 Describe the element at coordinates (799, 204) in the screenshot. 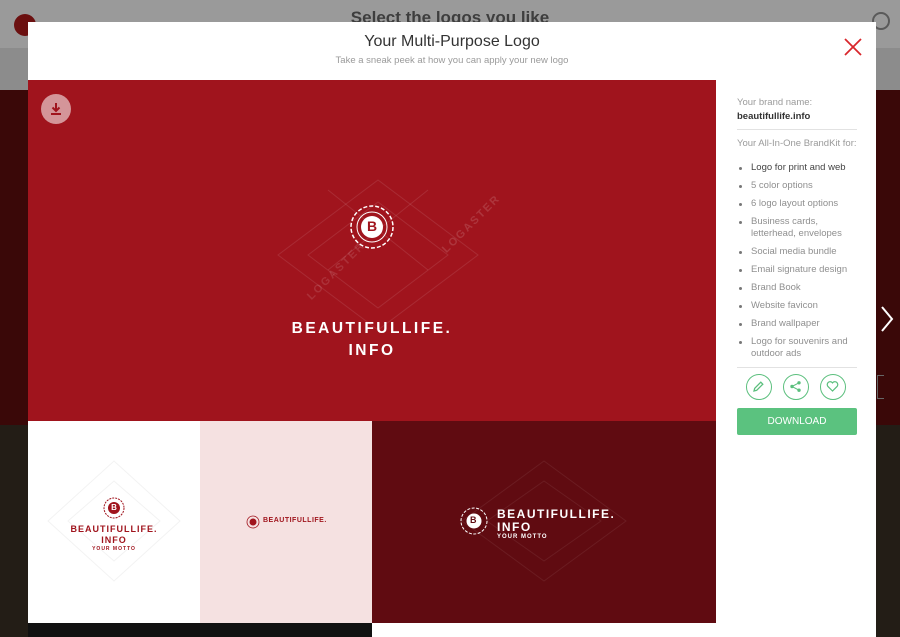

I see `feature-item: 6 logo layout options` at that location.